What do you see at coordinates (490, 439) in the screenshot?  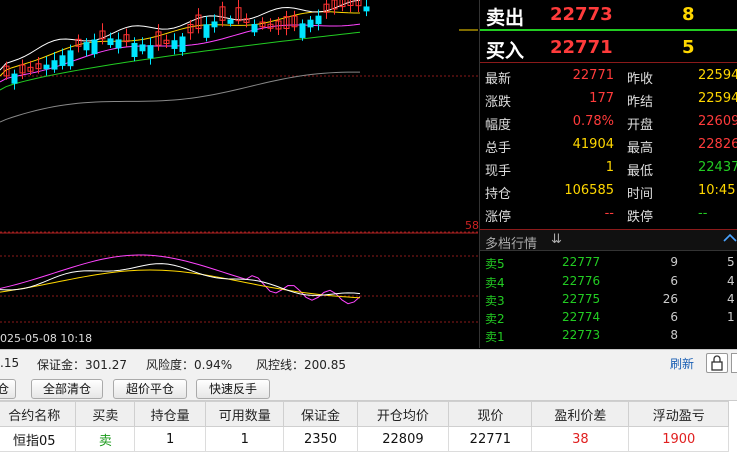 I see `cell-current-price: 22771` at bounding box center [490, 439].